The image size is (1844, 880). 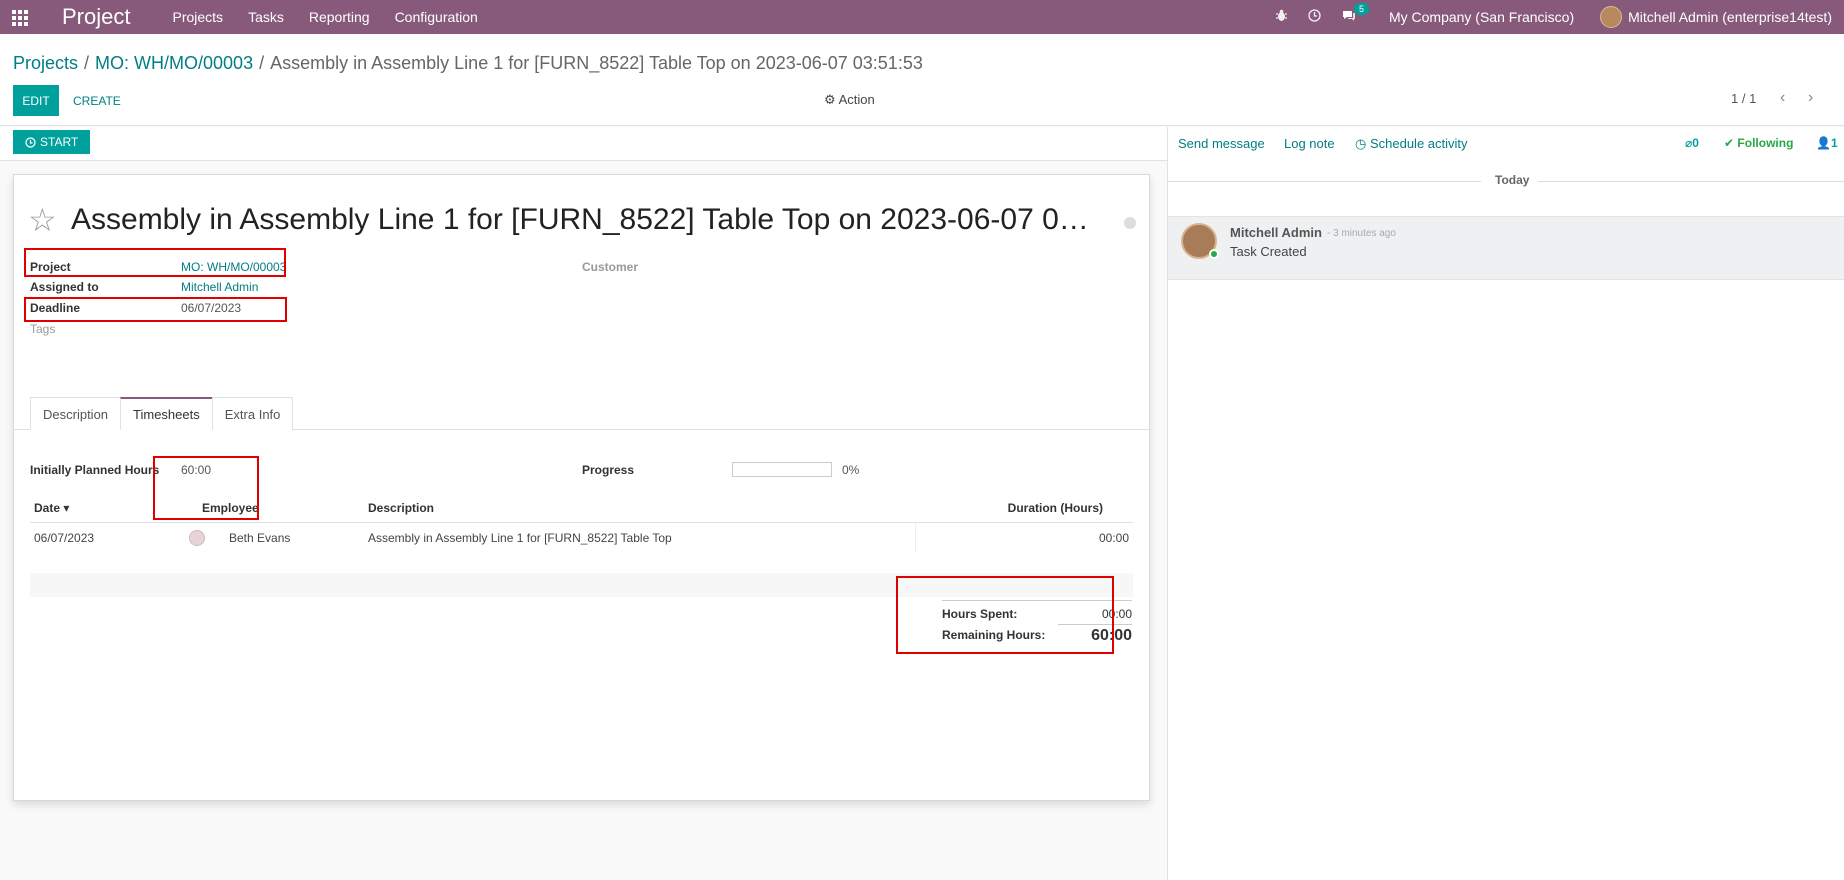 I want to click on assigned-field: Mitchell Admin, so click(x=219, y=287).